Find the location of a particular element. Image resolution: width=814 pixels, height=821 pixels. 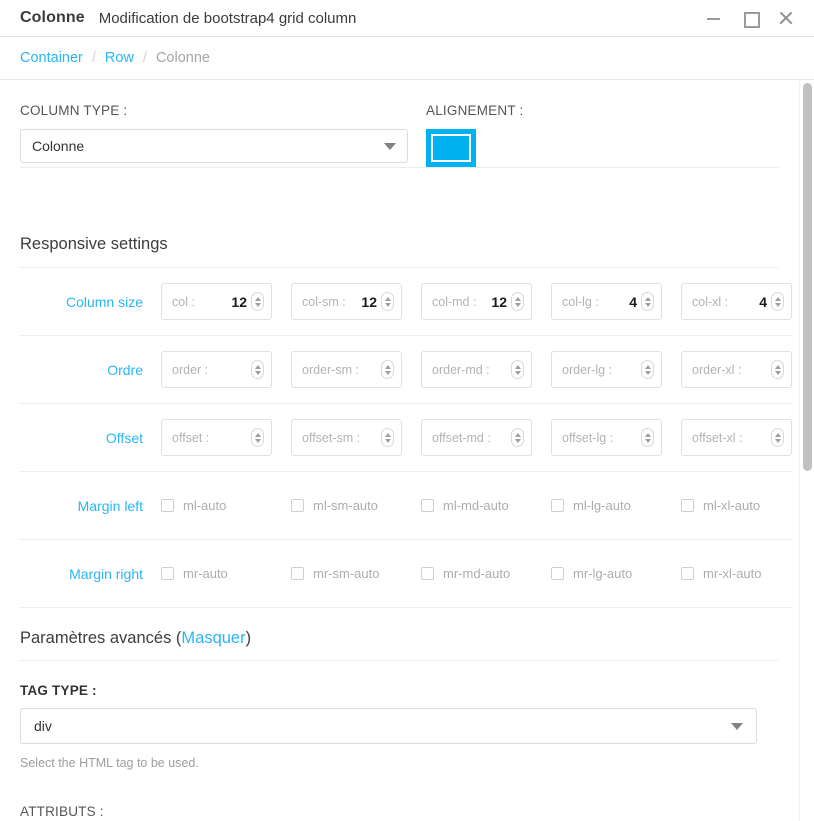

cell-mr-auto: mr-auto is located at coordinates (226, 574).